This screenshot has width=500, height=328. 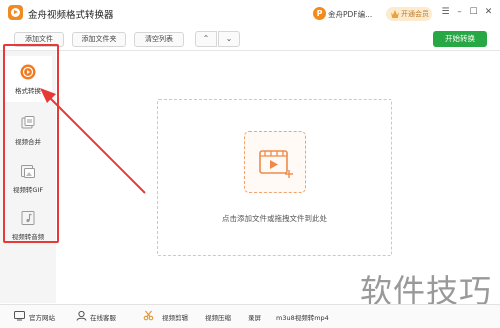 I want to click on scissors-icon, so click(x=148, y=315).